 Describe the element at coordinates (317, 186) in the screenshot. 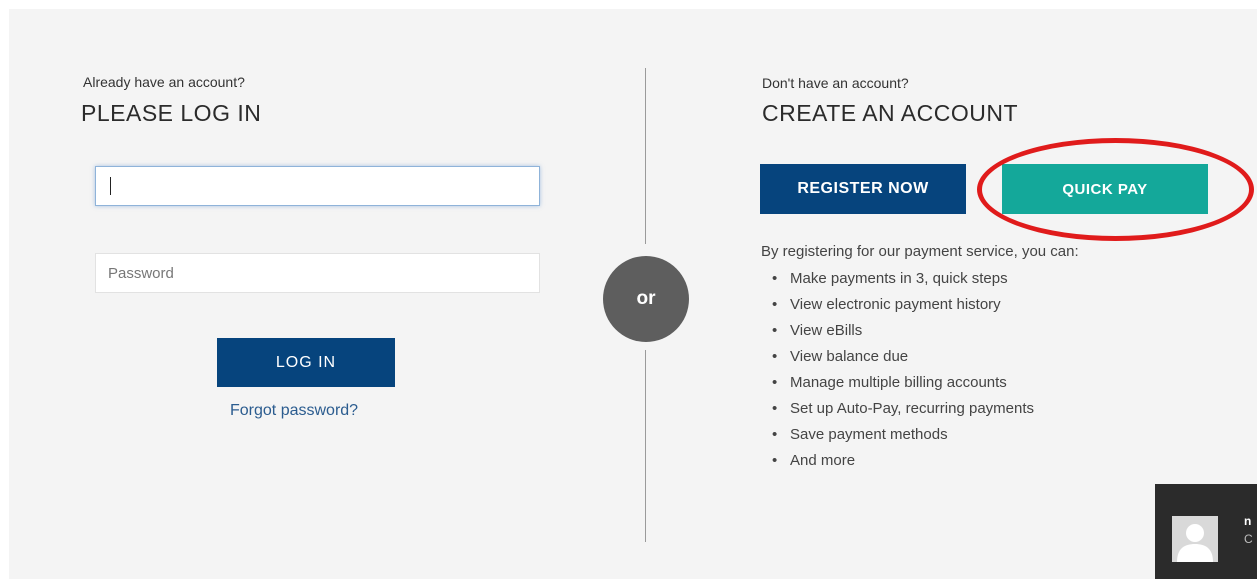

I see `username-input` at that location.